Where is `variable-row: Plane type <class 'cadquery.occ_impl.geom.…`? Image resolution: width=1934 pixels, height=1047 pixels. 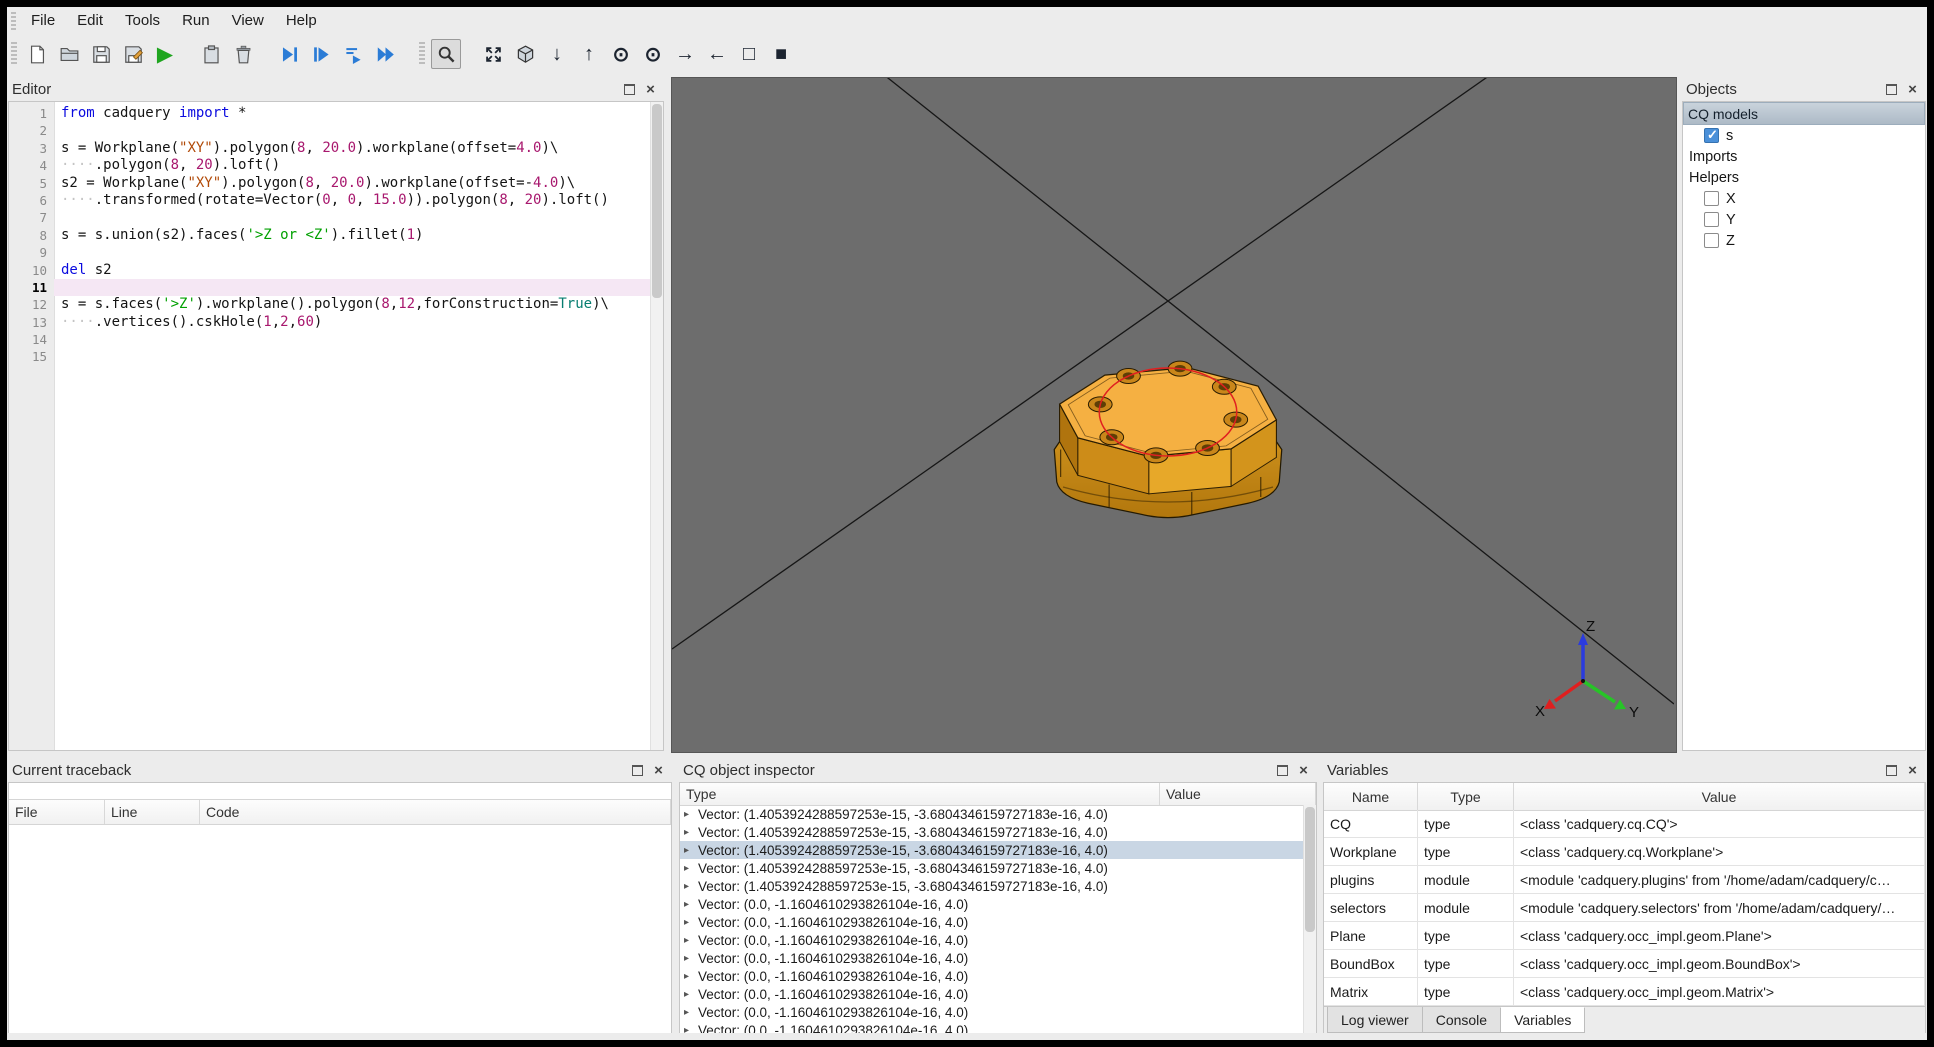 variable-row: Plane type <class 'cadquery.occ_impl.geom.… is located at coordinates (1624, 936).